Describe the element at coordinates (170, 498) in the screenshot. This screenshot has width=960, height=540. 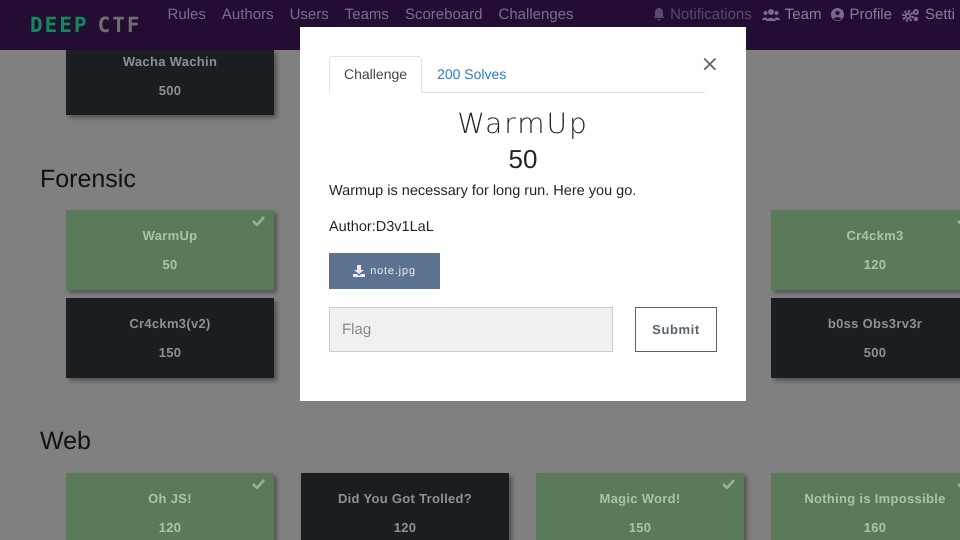
I see `challenge-name: Oh JS!` at that location.